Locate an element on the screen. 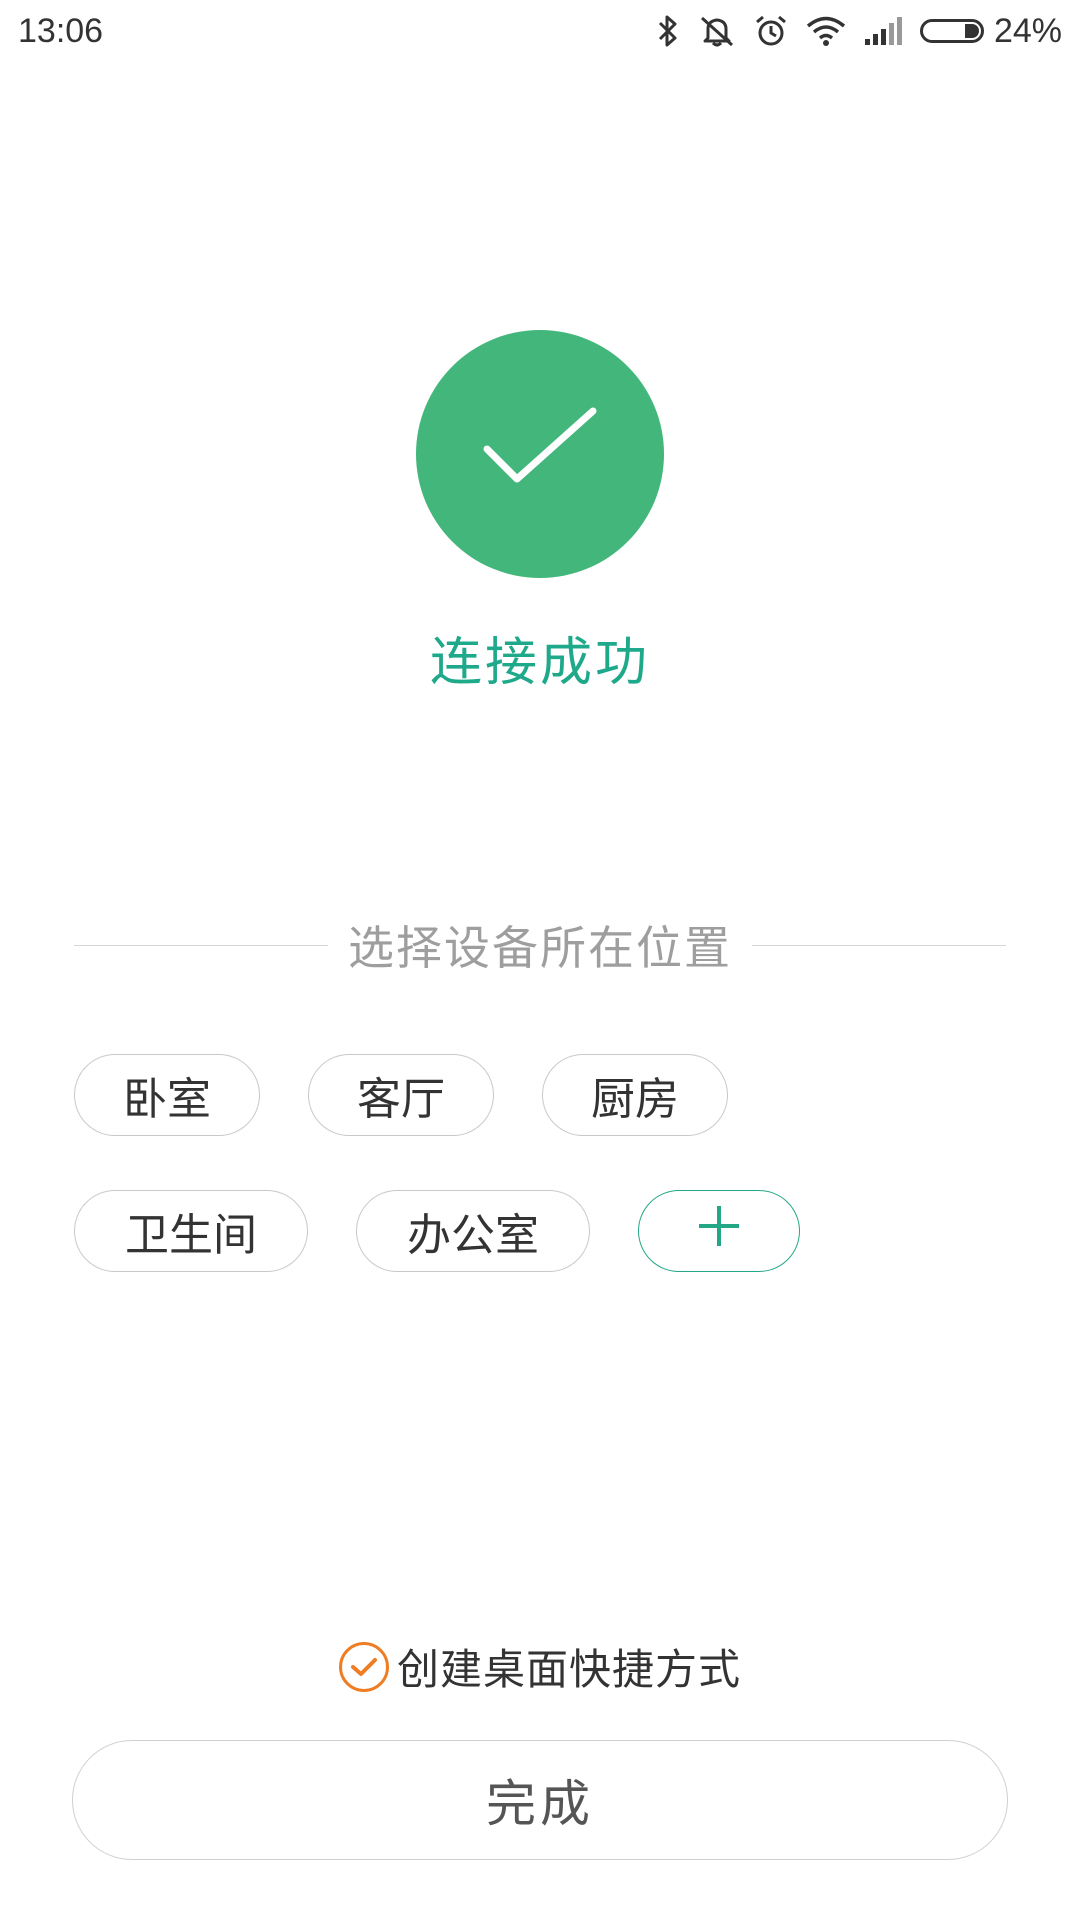  checkmark-icon is located at coordinates (363, 1666).